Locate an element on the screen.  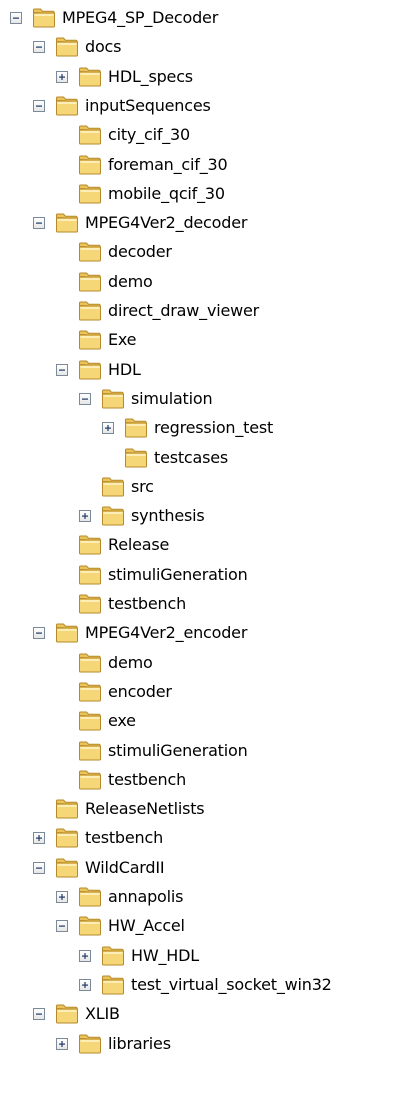
tree-node: synthesis is located at coordinates (203, 516).